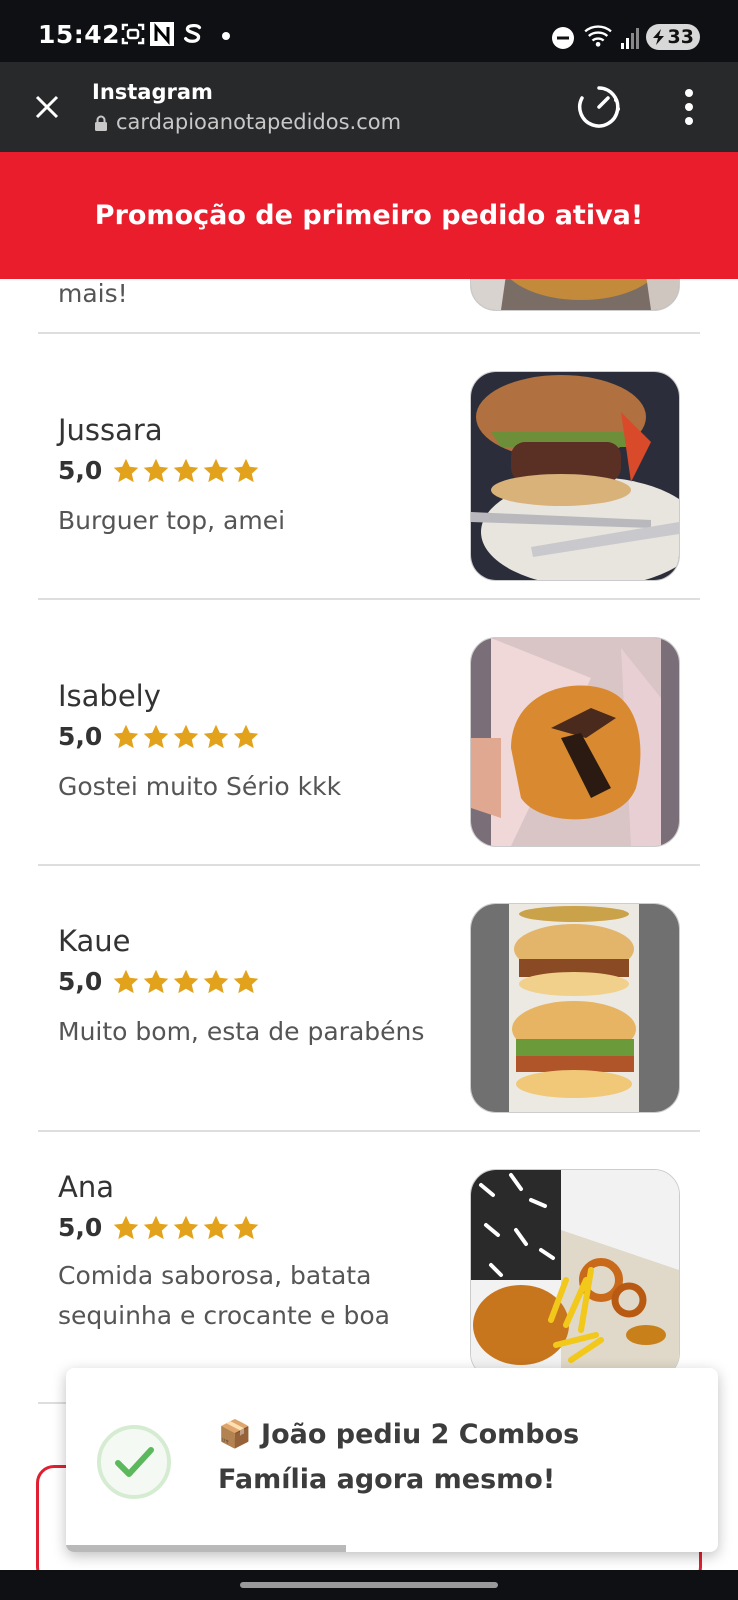  Describe the element at coordinates (47, 107) in the screenshot. I see `close-icon` at that location.